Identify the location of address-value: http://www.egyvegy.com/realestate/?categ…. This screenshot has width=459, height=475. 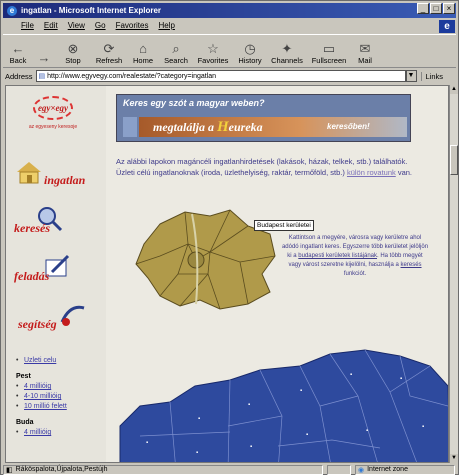
(132, 76).